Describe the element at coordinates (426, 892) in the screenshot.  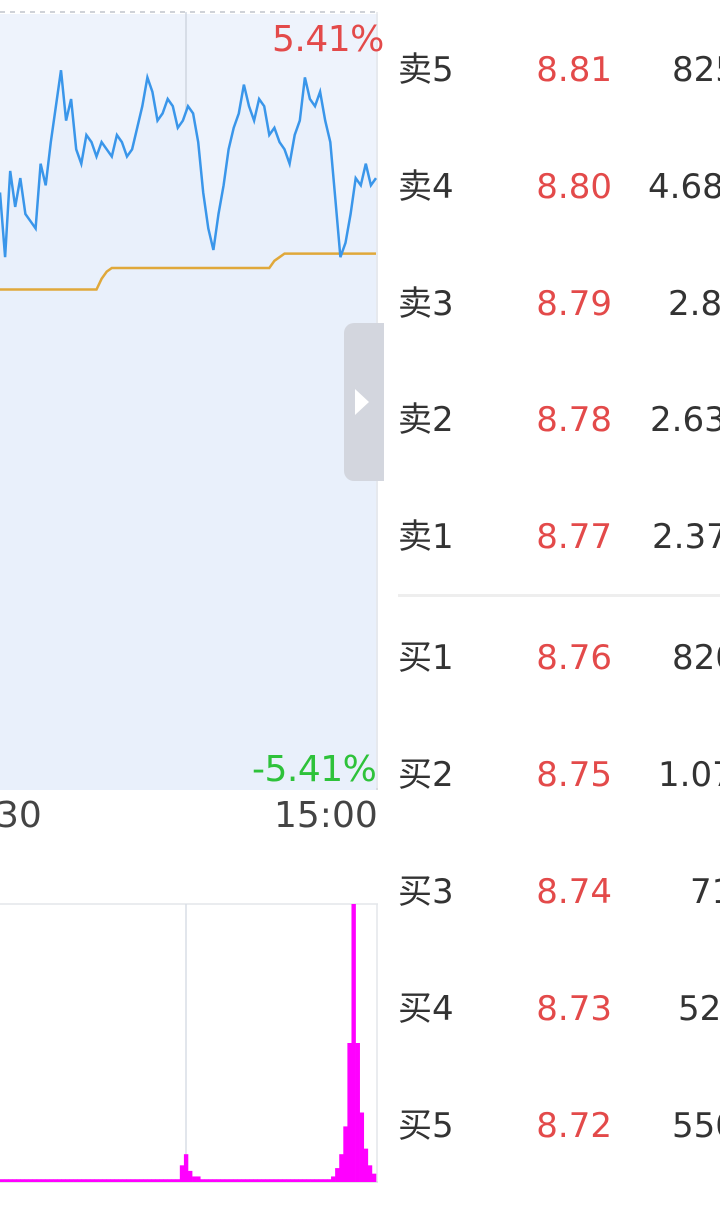
I see `order-level-label: 买3` at that location.